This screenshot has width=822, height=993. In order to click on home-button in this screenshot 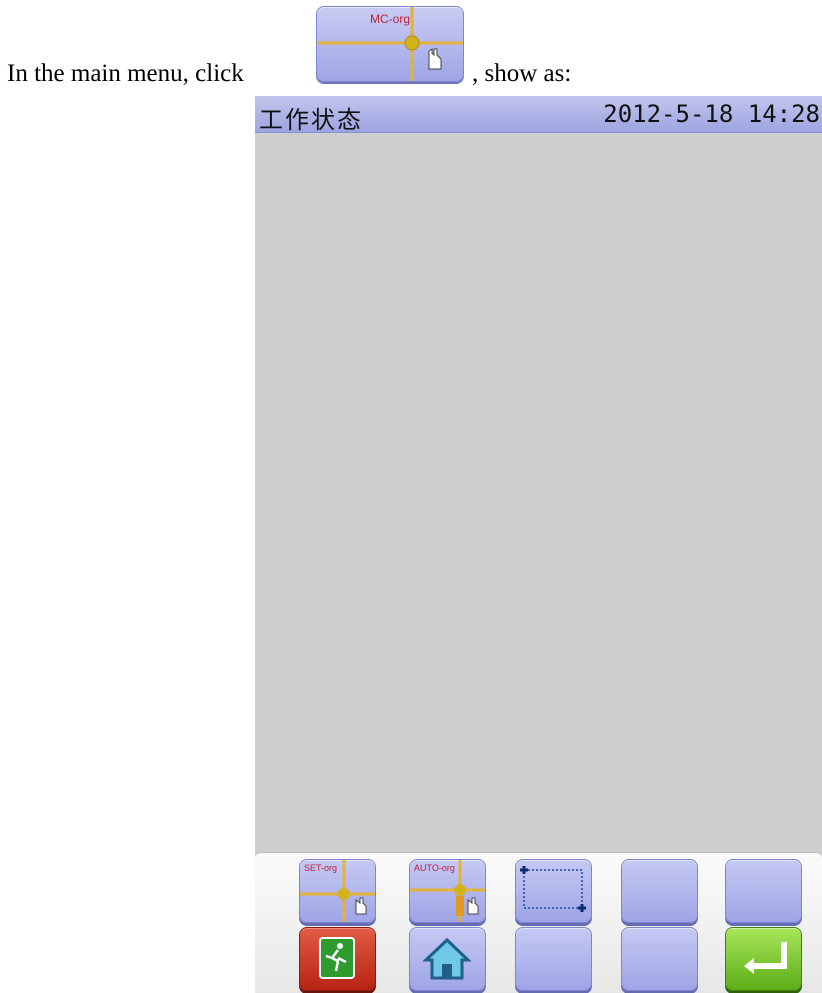, I will do `click(447, 959)`.